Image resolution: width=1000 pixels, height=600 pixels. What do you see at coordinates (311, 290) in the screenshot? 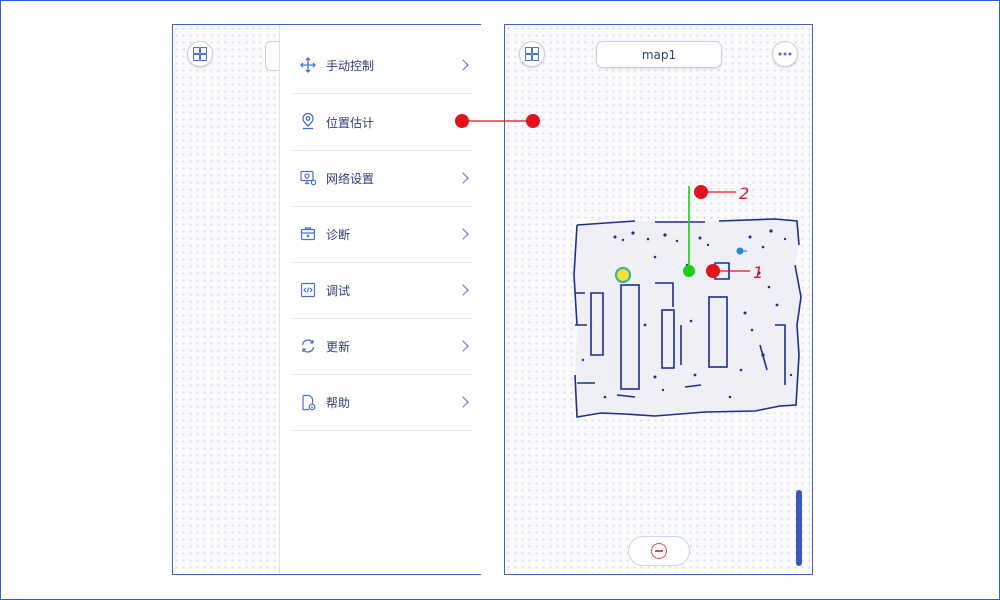
I see `code-icon` at bounding box center [311, 290].